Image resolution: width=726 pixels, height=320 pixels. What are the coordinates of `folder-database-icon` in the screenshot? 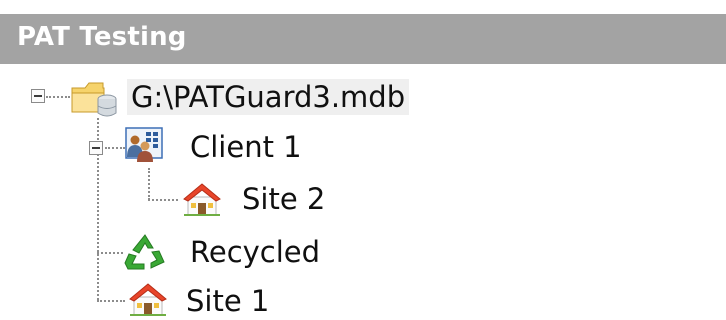 It's located at (94, 99).